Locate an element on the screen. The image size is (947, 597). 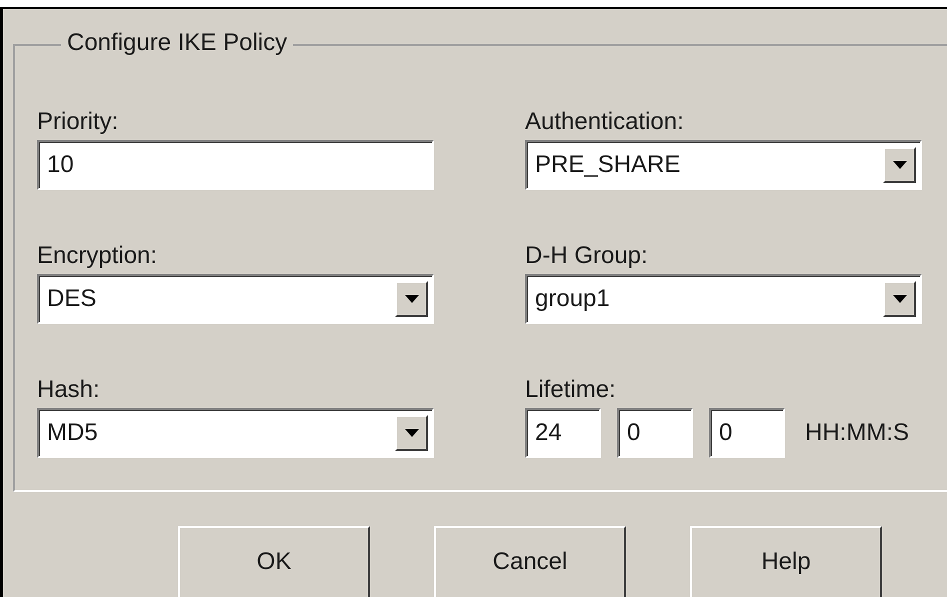
field-label: Authentication: is located at coordinates (605, 122).